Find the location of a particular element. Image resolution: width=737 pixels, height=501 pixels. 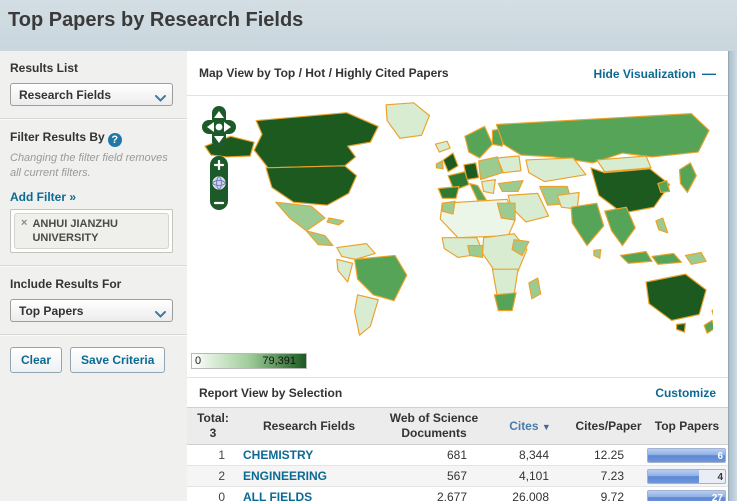

remove-filter-icon: × is located at coordinates (24, 231).